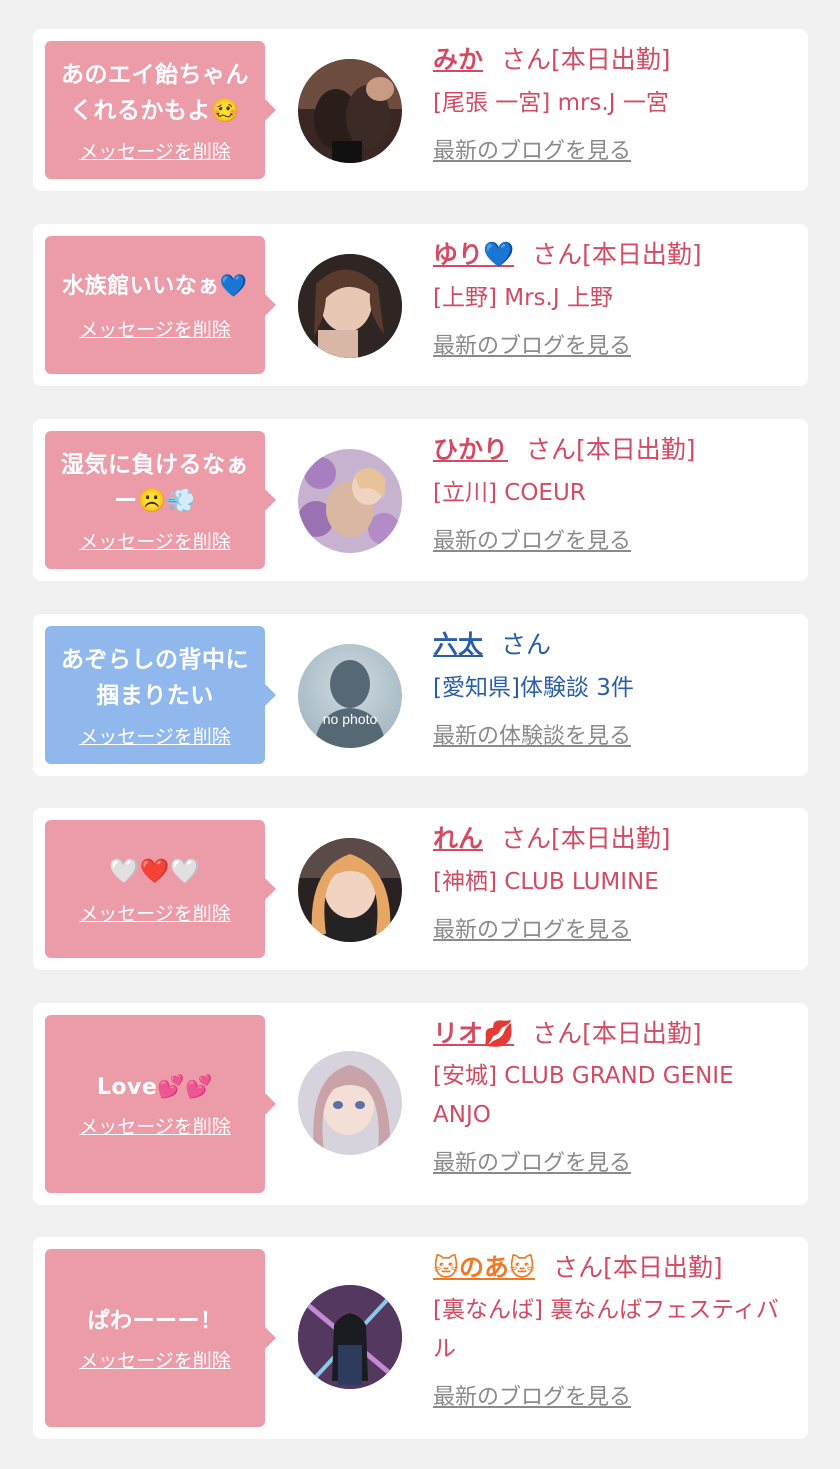 The image size is (840, 1469). I want to click on girl-name-link: ゆり💙, so click(473, 254).